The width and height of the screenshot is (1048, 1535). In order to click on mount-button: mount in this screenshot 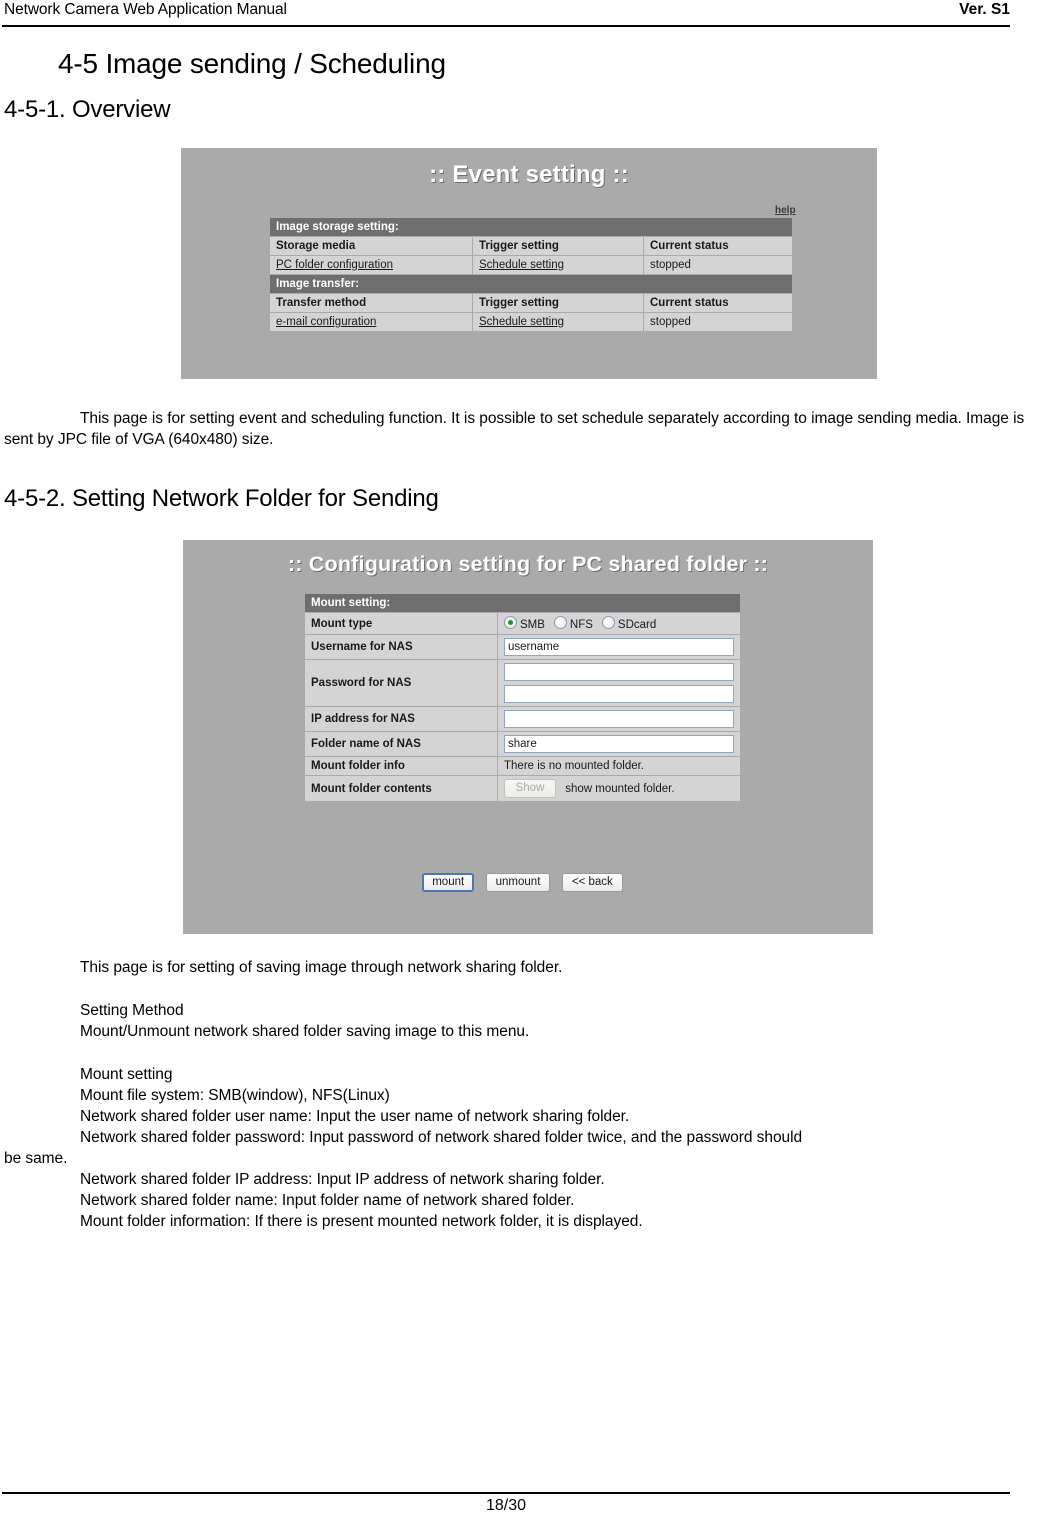, I will do `click(448, 882)`.